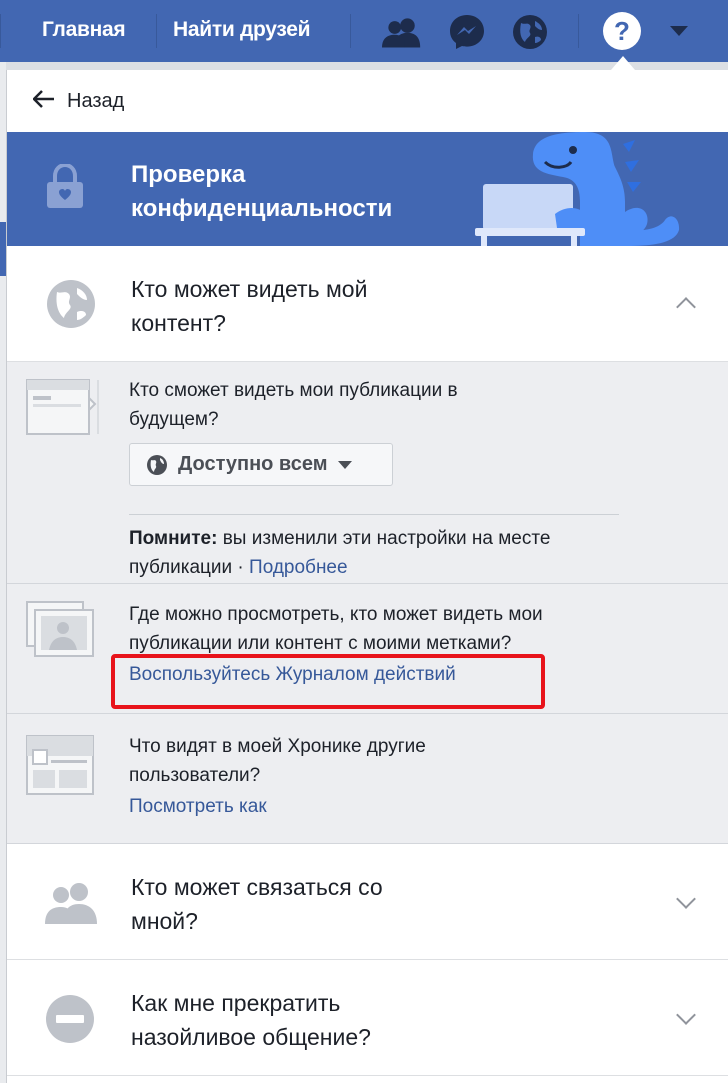 This screenshot has height=1083, width=728. What do you see at coordinates (70, 1019) in the screenshot?
I see `block-icon` at bounding box center [70, 1019].